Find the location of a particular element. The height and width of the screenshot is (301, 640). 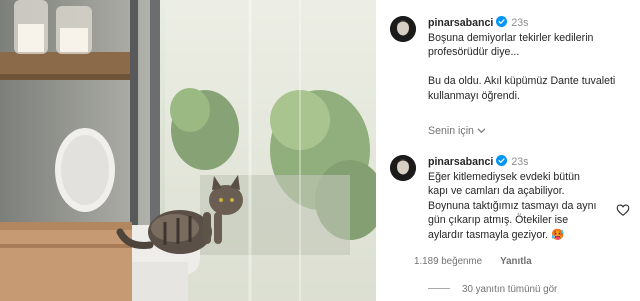

view-replies-button: 30 yanıtın tümünü gör is located at coordinates (492, 289).